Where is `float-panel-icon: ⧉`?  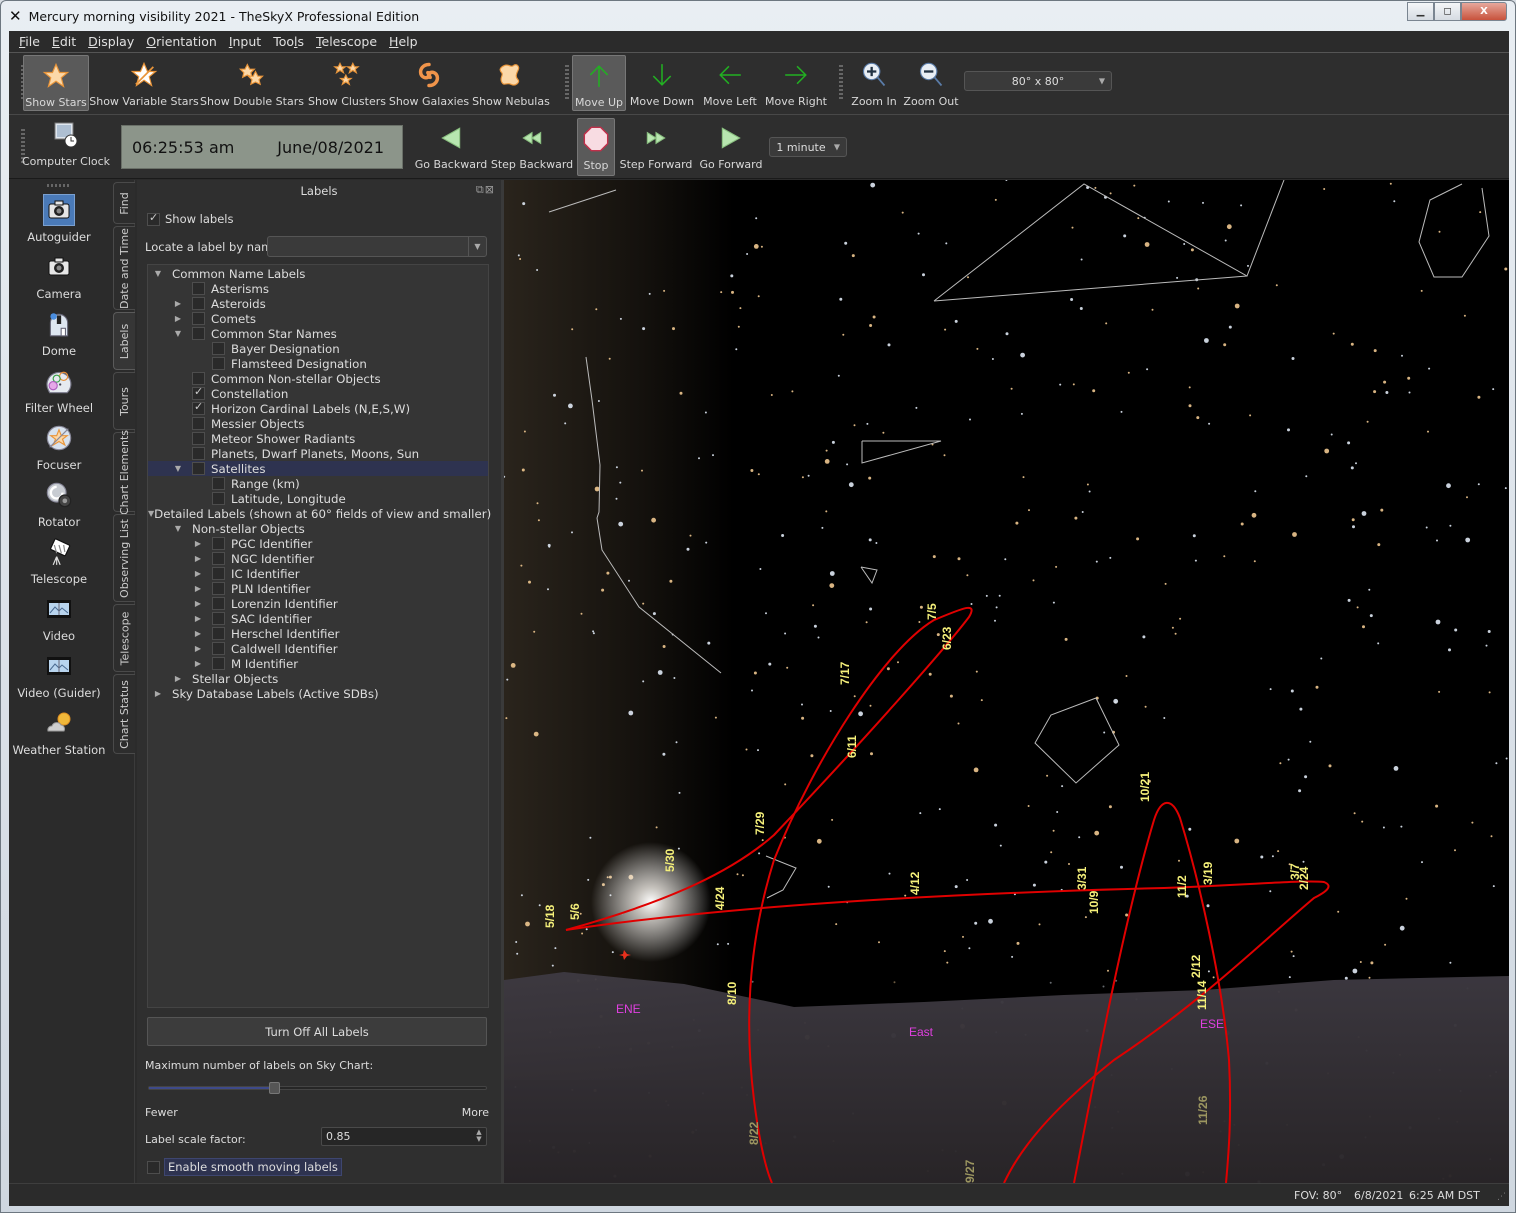
float-panel-icon: ⧉ is located at coordinates (480, 189).